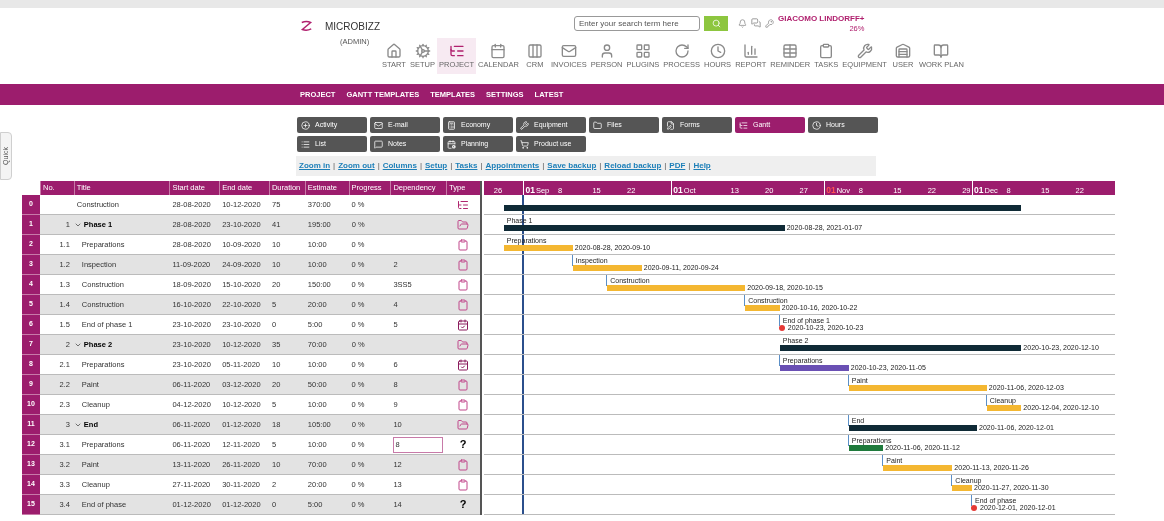  What do you see at coordinates (356, 166) in the screenshot?
I see `toolbar-link: Zoom out` at bounding box center [356, 166].